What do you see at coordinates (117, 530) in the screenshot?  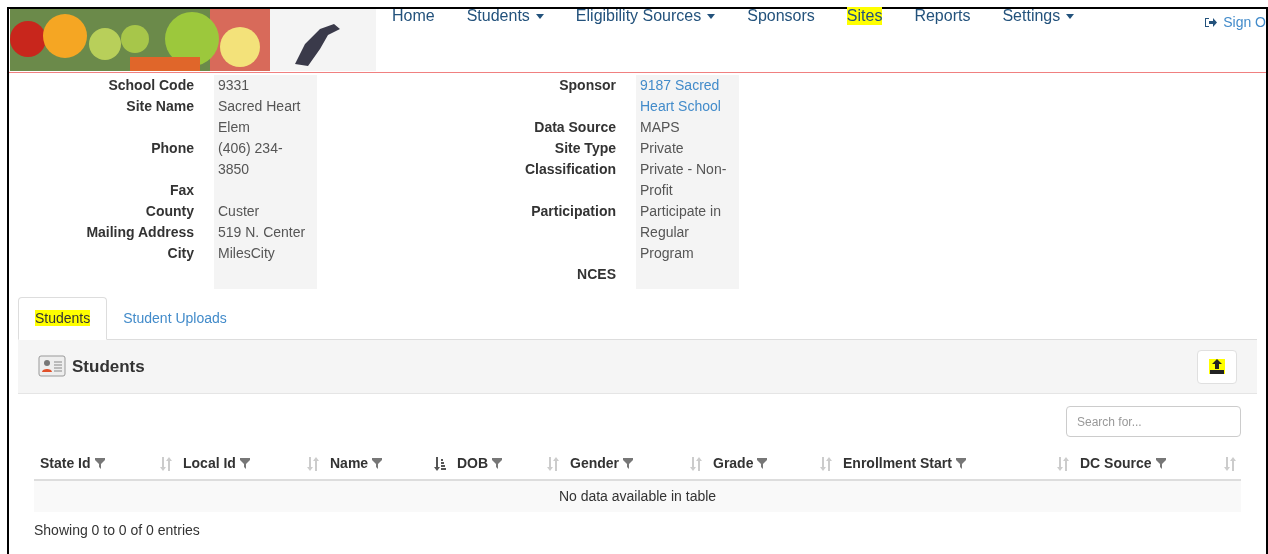 I see `table-info: Showing 0 to 0 of 0 entries` at bounding box center [117, 530].